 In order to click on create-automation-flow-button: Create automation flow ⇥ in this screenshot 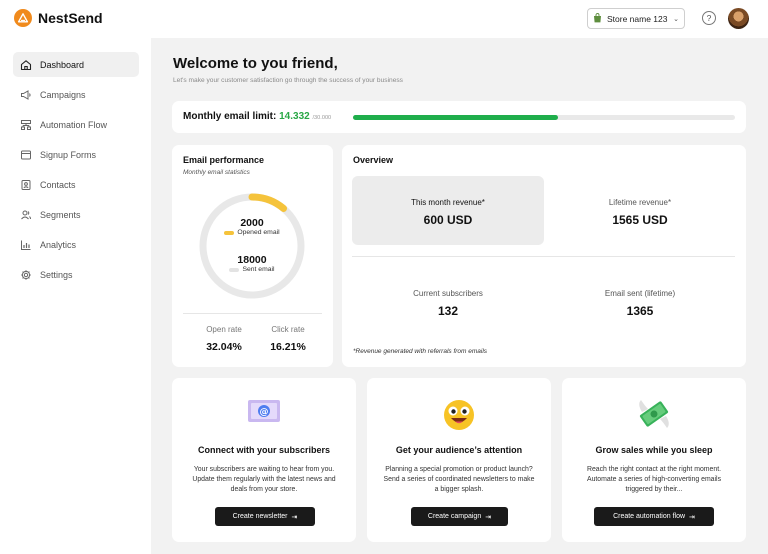, I will do `click(654, 516)`.